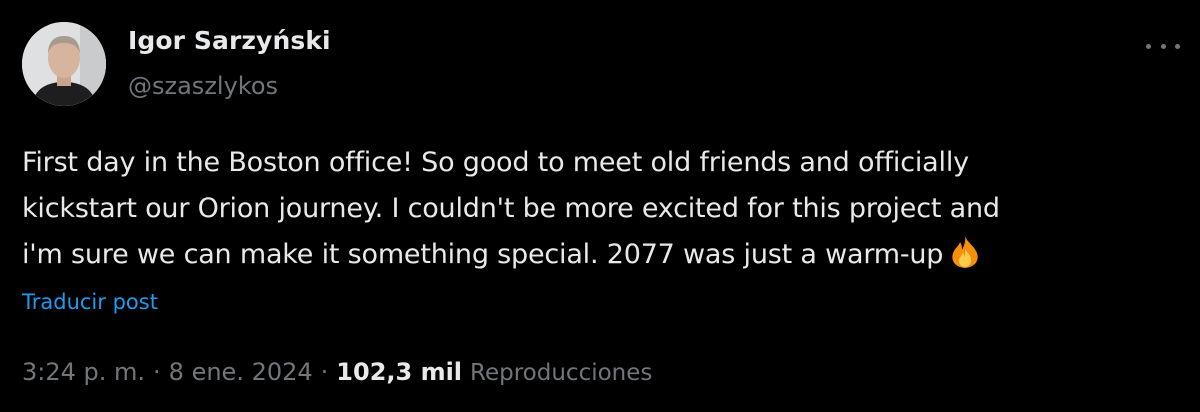  I want to click on author-display-name: Igor Sarzyński, so click(229, 40).